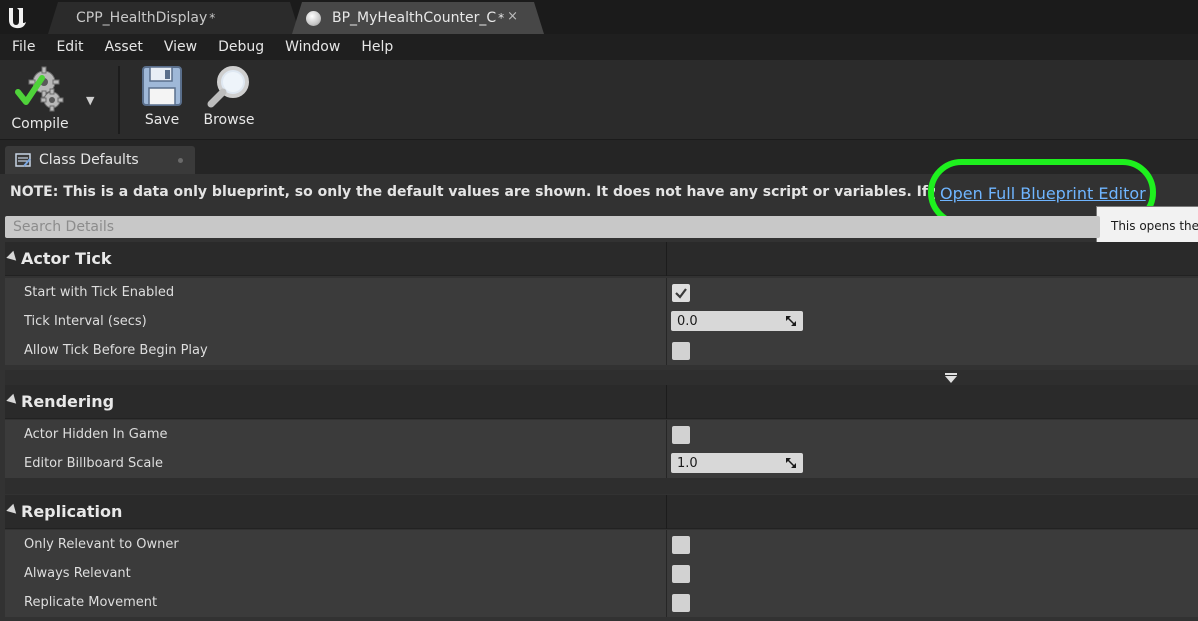 The height and width of the screenshot is (621, 1198). Describe the element at coordinates (552, 227) in the screenshot. I see `search-details-input: Search Details` at that location.